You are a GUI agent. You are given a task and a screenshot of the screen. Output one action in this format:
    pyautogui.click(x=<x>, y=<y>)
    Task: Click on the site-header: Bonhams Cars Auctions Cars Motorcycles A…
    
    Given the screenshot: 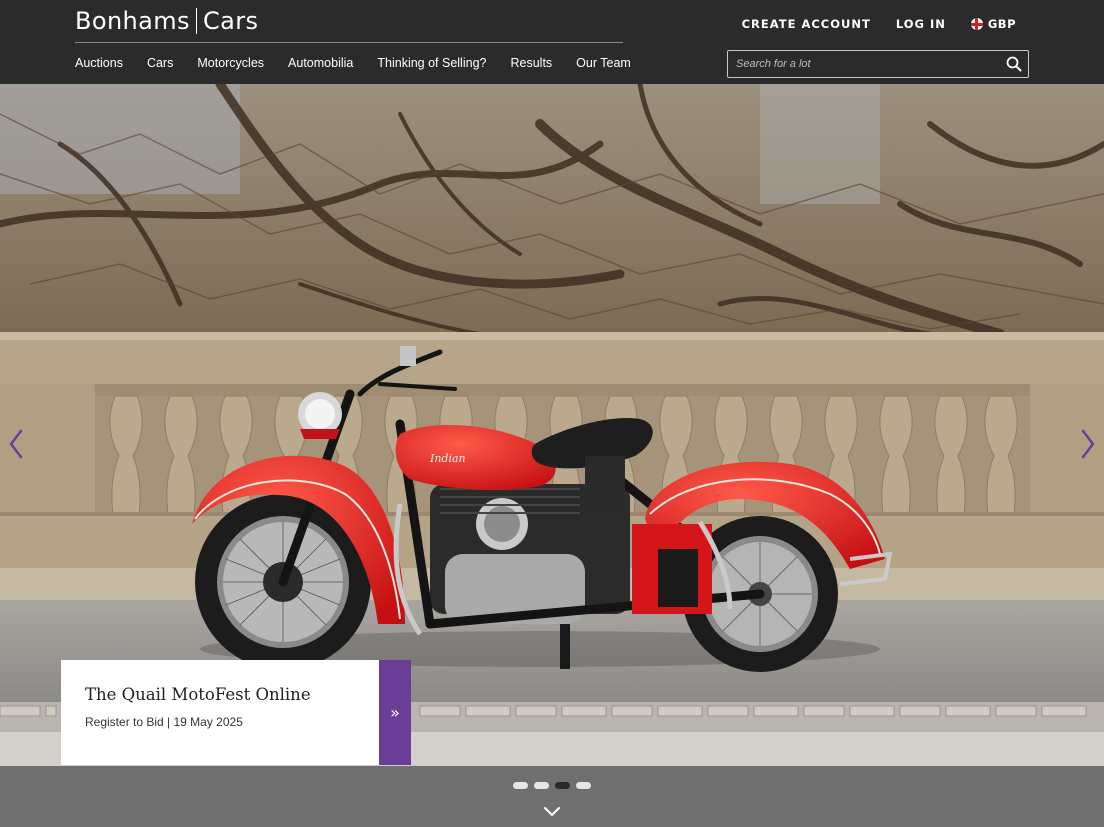 What is the action you would take?
    pyautogui.click(x=552, y=42)
    